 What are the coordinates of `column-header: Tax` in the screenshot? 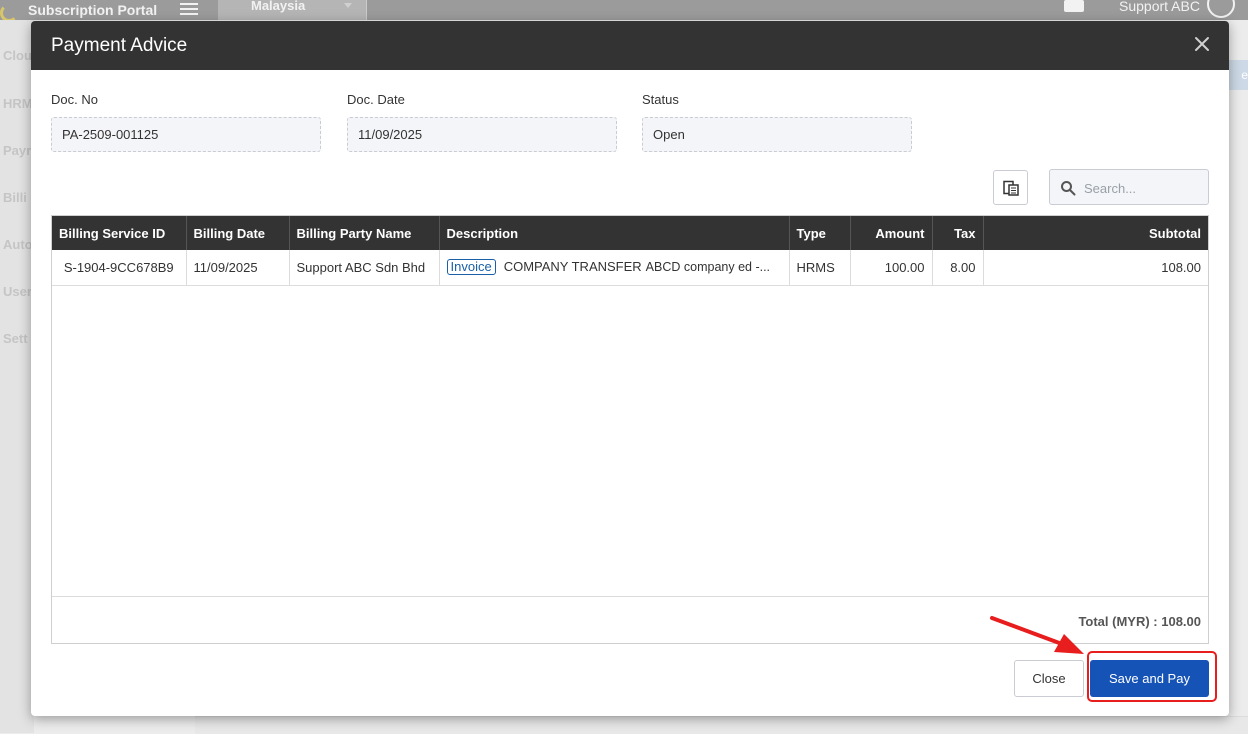 It's located at (958, 233).